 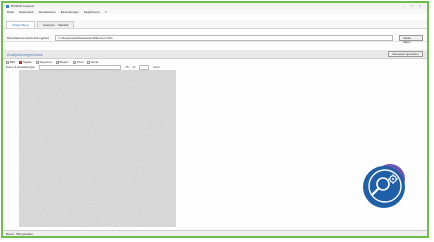 What do you see at coordinates (215, 67) in the screenshot?
I see `image-toolbar: Zoom & Einstellungen 75 % Auto` at bounding box center [215, 67].